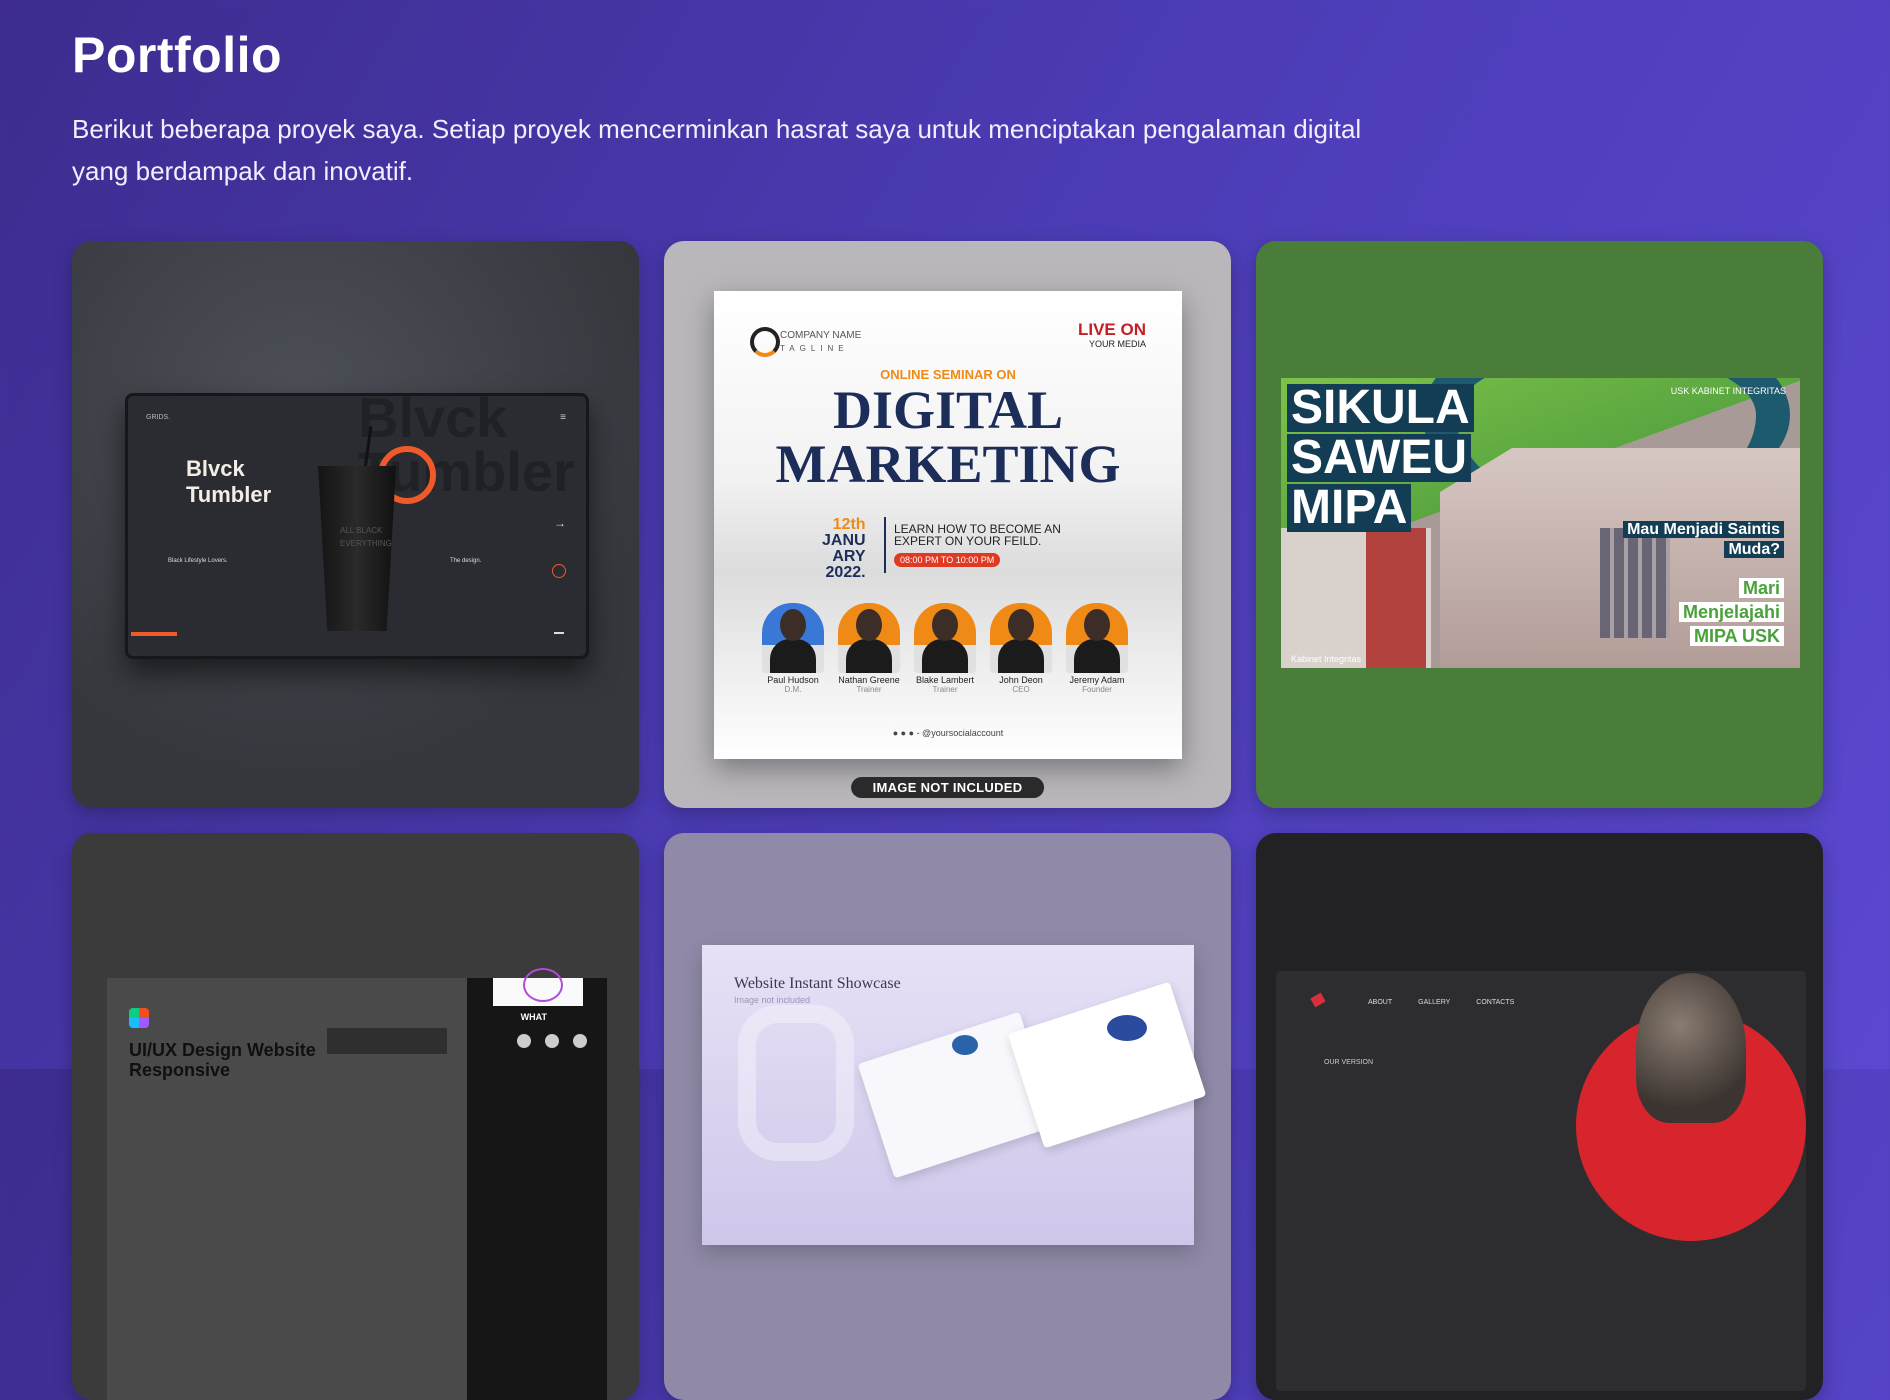 This screenshot has width=1890, height=1400. Describe the element at coordinates (765, 342) in the screenshot. I see `company-logo-icon` at that location.